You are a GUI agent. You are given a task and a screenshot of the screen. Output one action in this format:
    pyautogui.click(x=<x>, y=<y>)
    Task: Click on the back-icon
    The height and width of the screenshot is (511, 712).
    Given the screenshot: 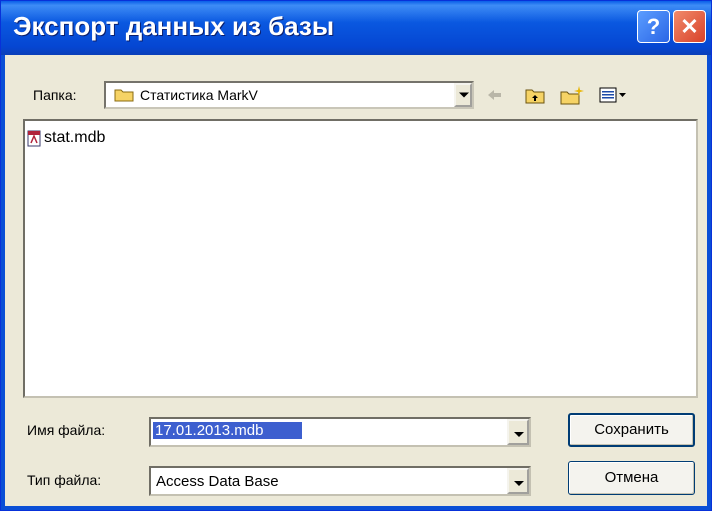 What is the action you would take?
    pyautogui.click(x=494, y=95)
    